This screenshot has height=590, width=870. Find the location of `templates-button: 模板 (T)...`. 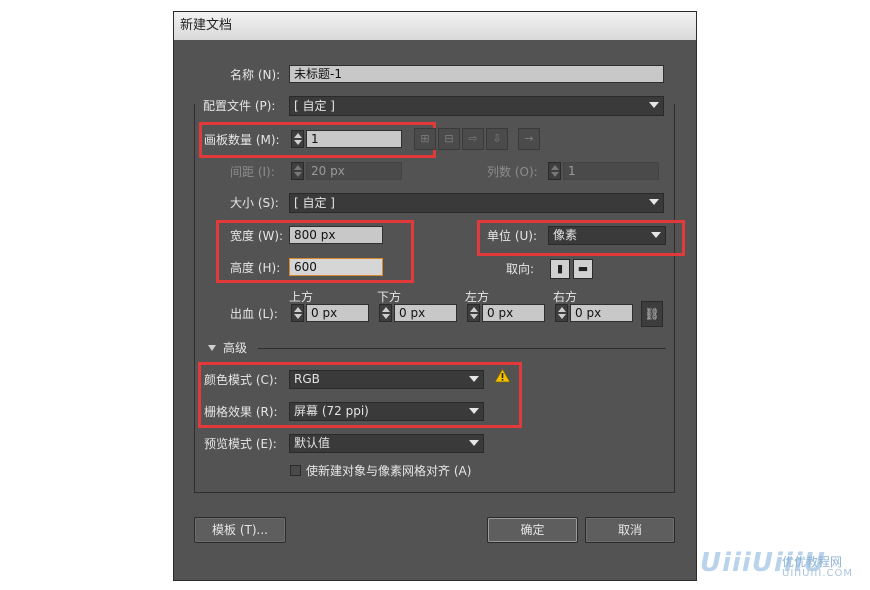

templates-button: 模板 (T)... is located at coordinates (240, 530).